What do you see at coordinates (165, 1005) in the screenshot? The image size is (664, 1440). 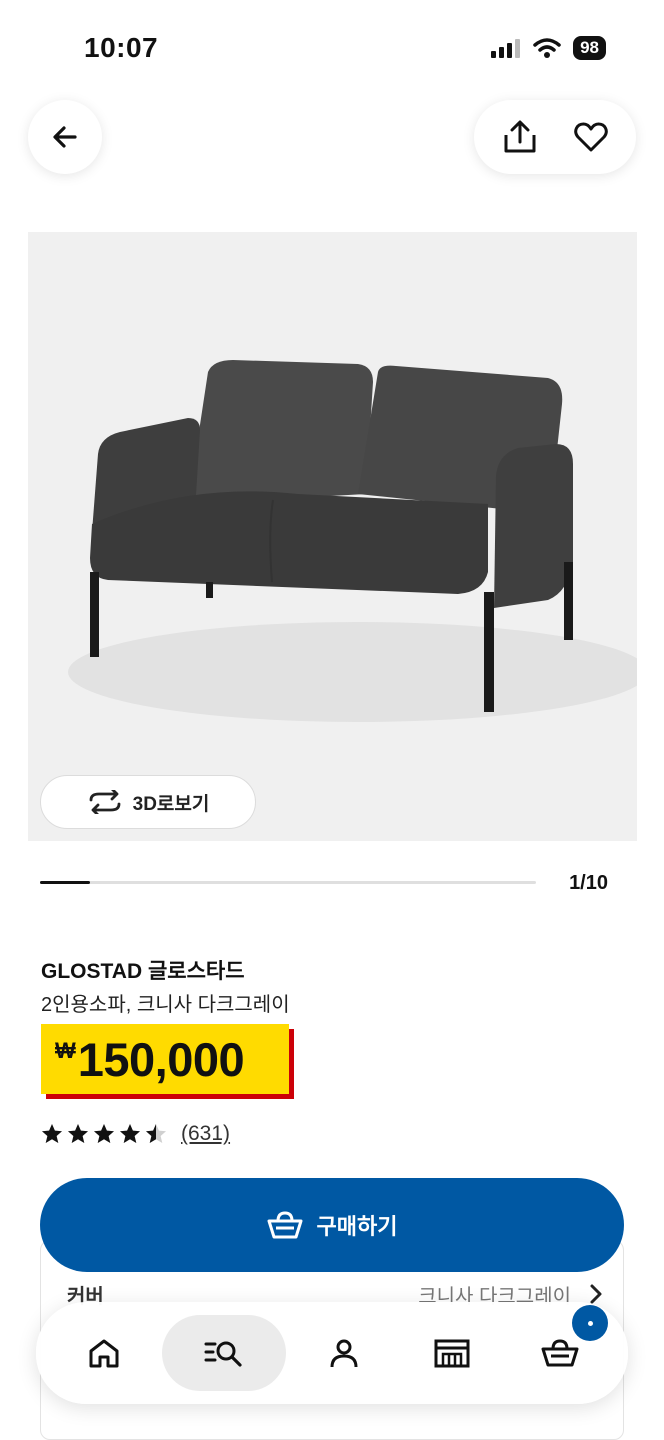 I see `product-description: 2인용소파, 크니사 다크그레이` at bounding box center [165, 1005].